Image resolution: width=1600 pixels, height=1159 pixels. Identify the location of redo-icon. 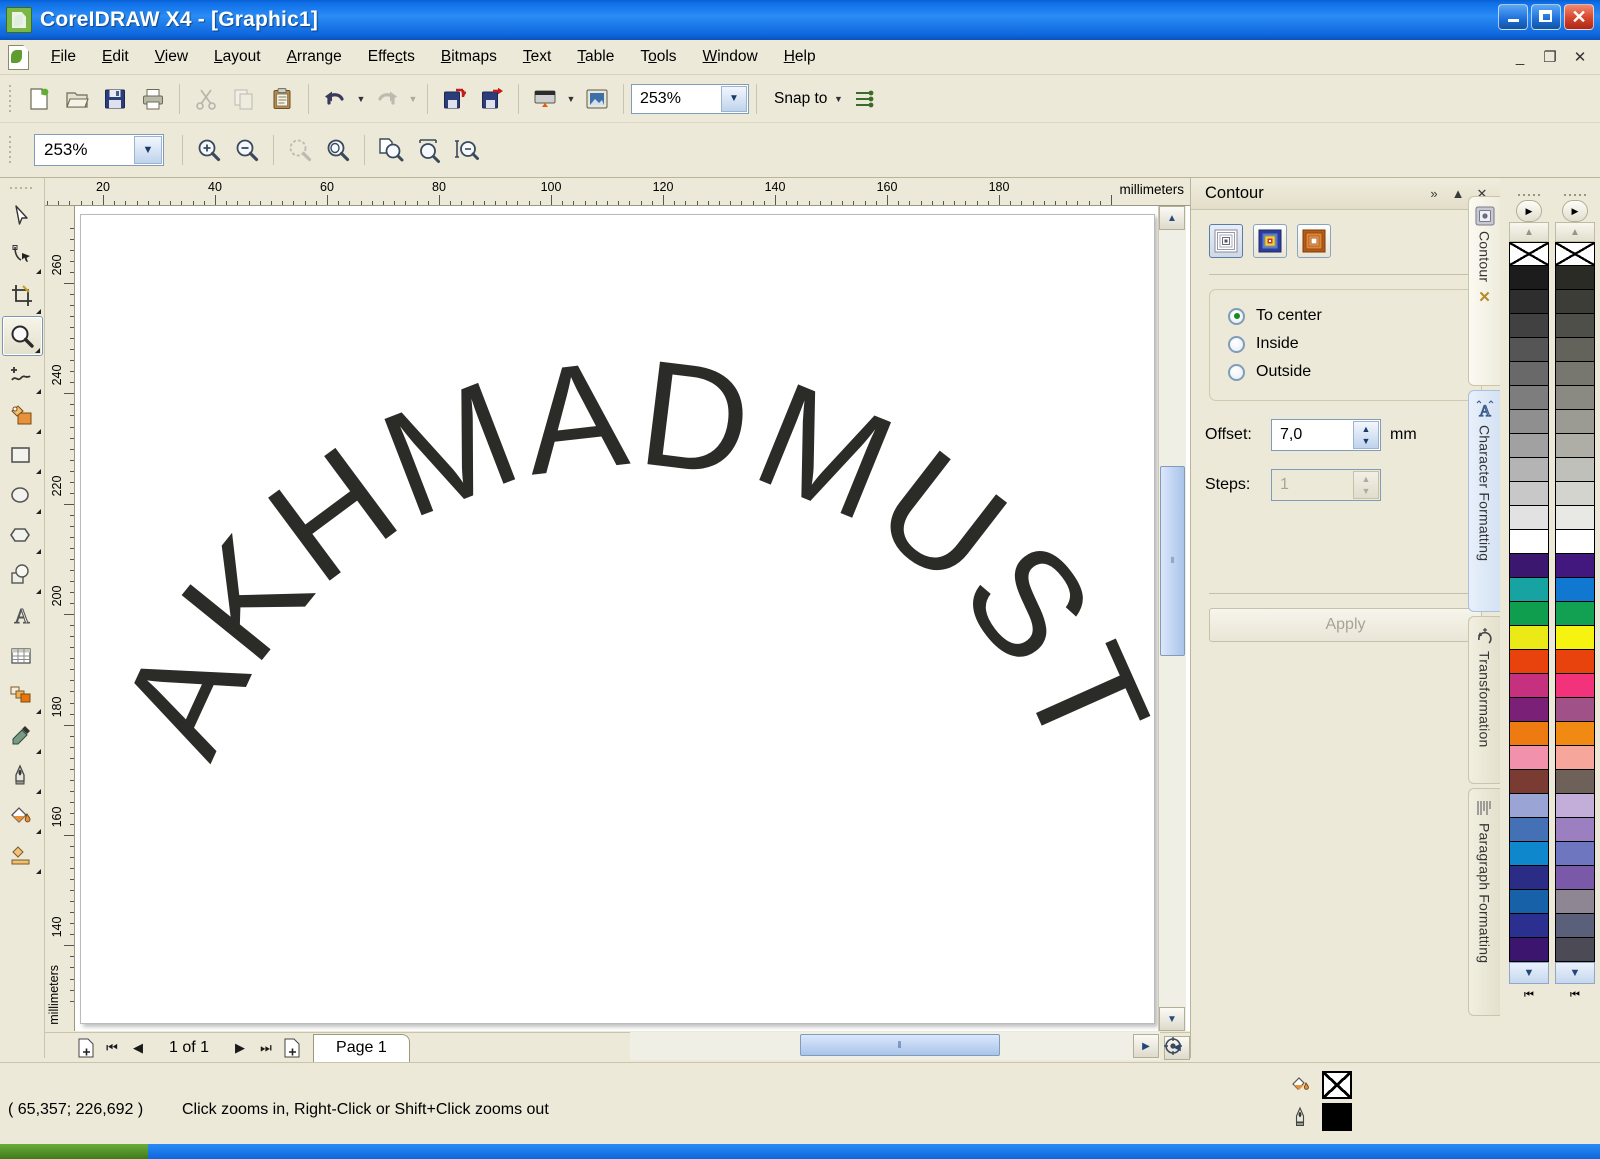
(387, 99).